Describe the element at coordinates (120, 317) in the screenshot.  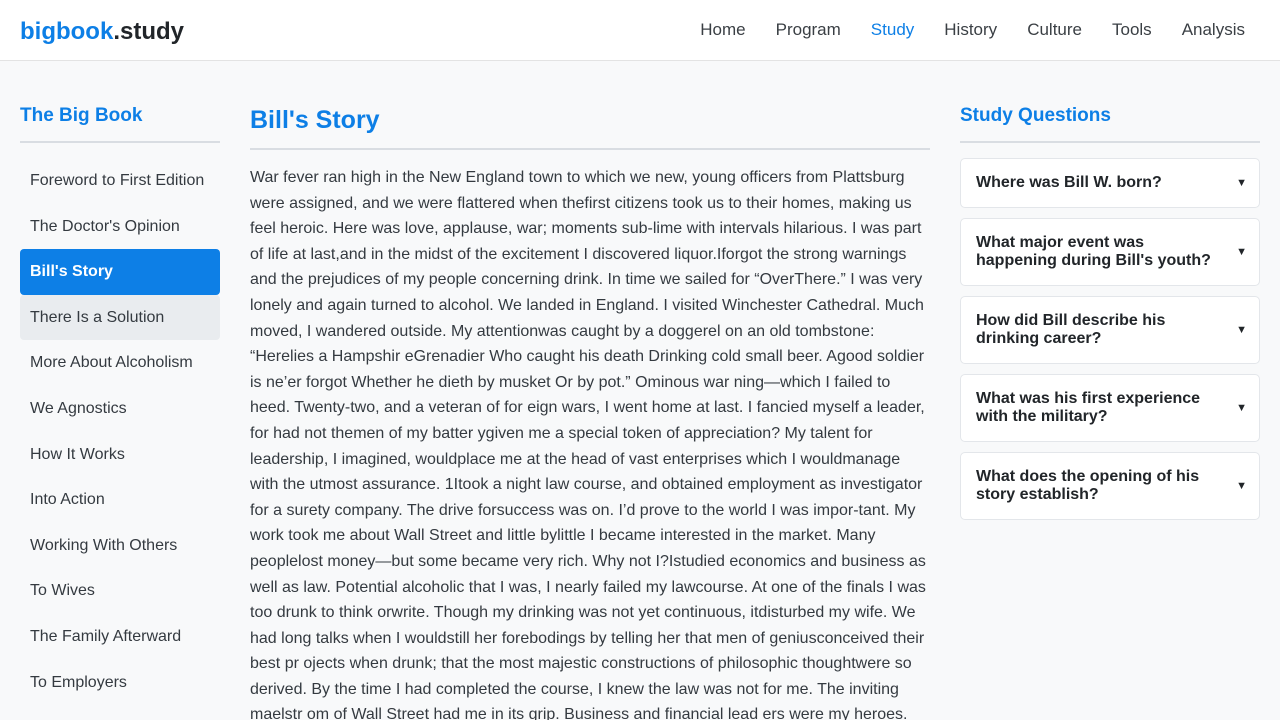
I see `sidebar-item-there-is-a-solution: There Is a Solution` at that location.